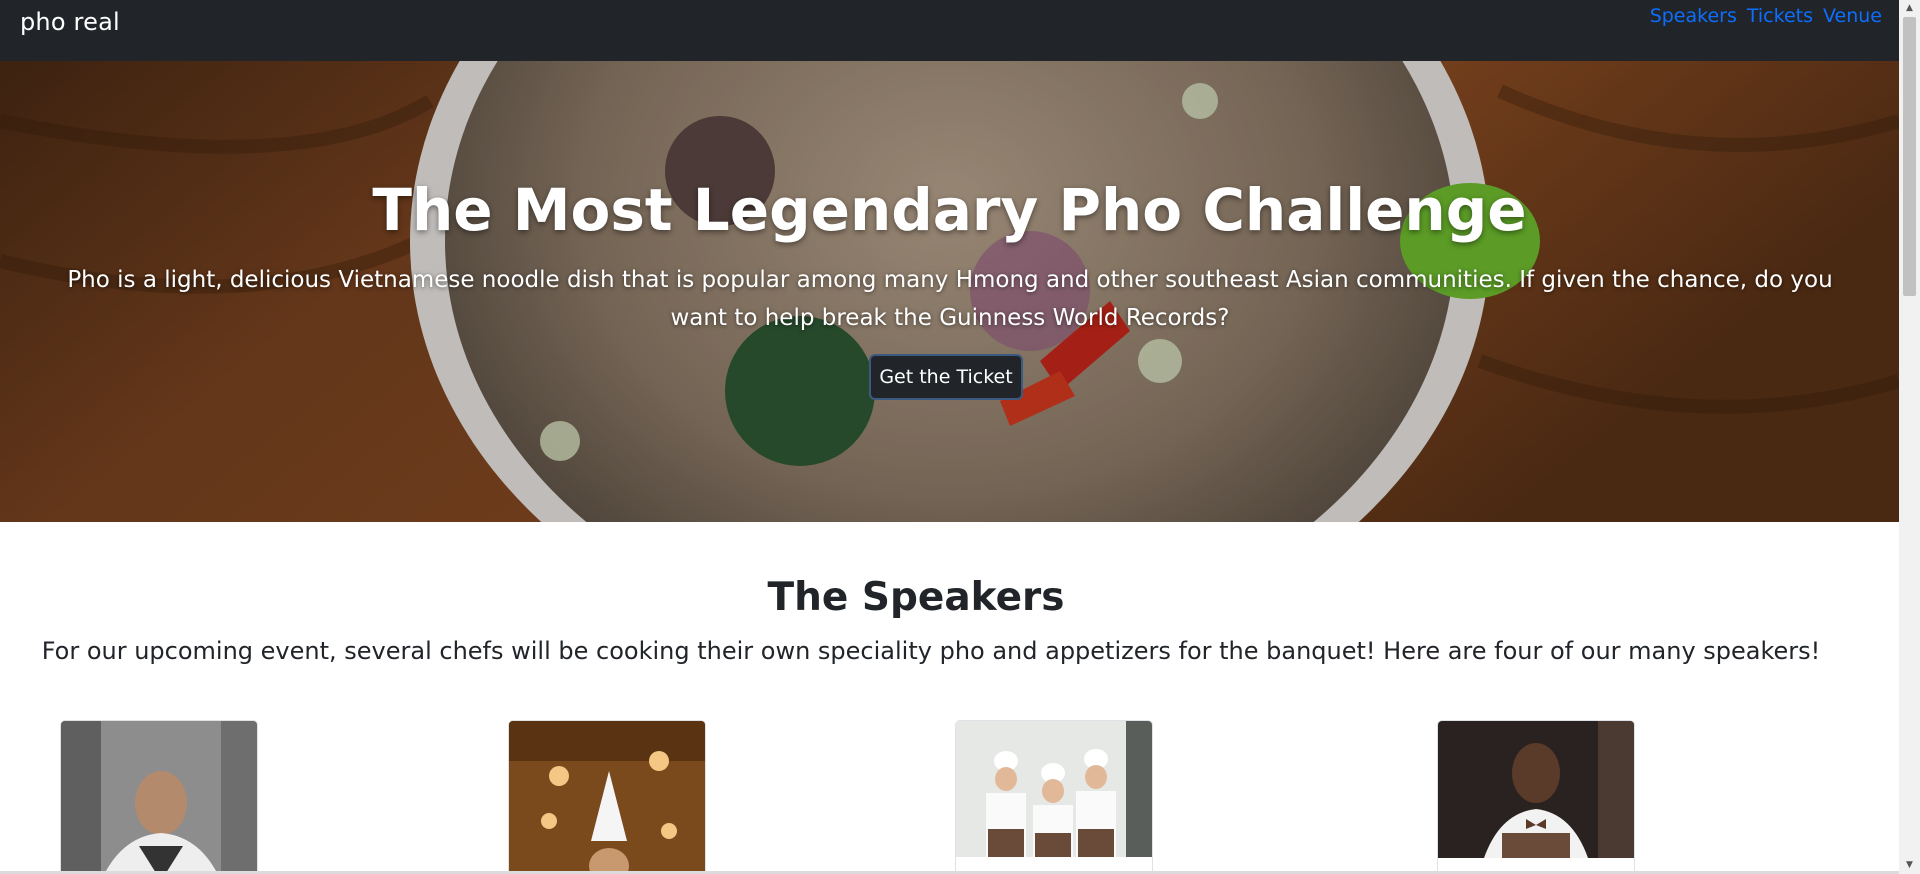  Describe the element at coordinates (949, 30) in the screenshot. I see `navbar: pho real Speakers Tickets Venue` at that location.